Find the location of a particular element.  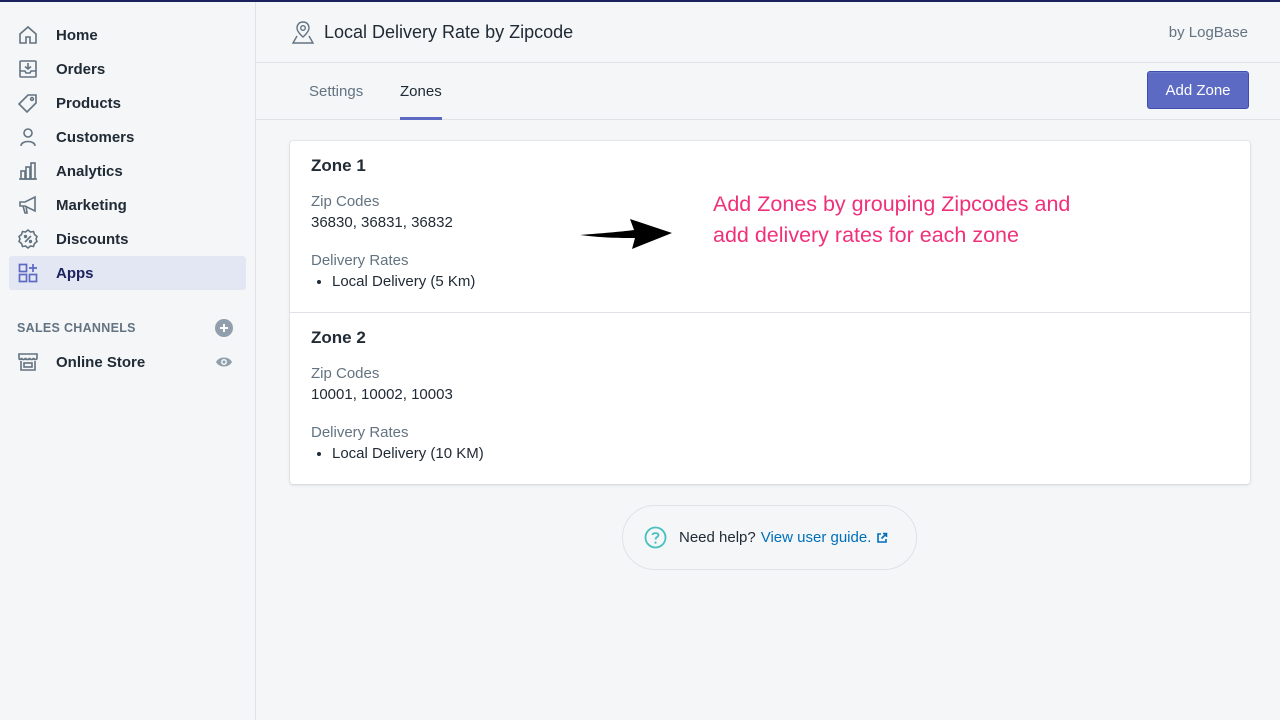

zone-title: Zone 2 is located at coordinates (338, 337).